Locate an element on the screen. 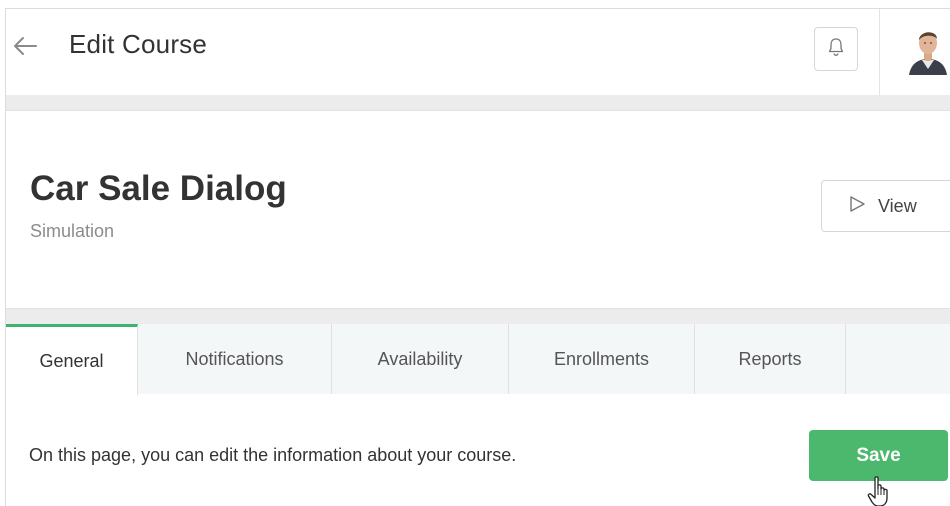 Image resolution: width=950 pixels, height=506 pixels. bell-icon is located at coordinates (836, 49).